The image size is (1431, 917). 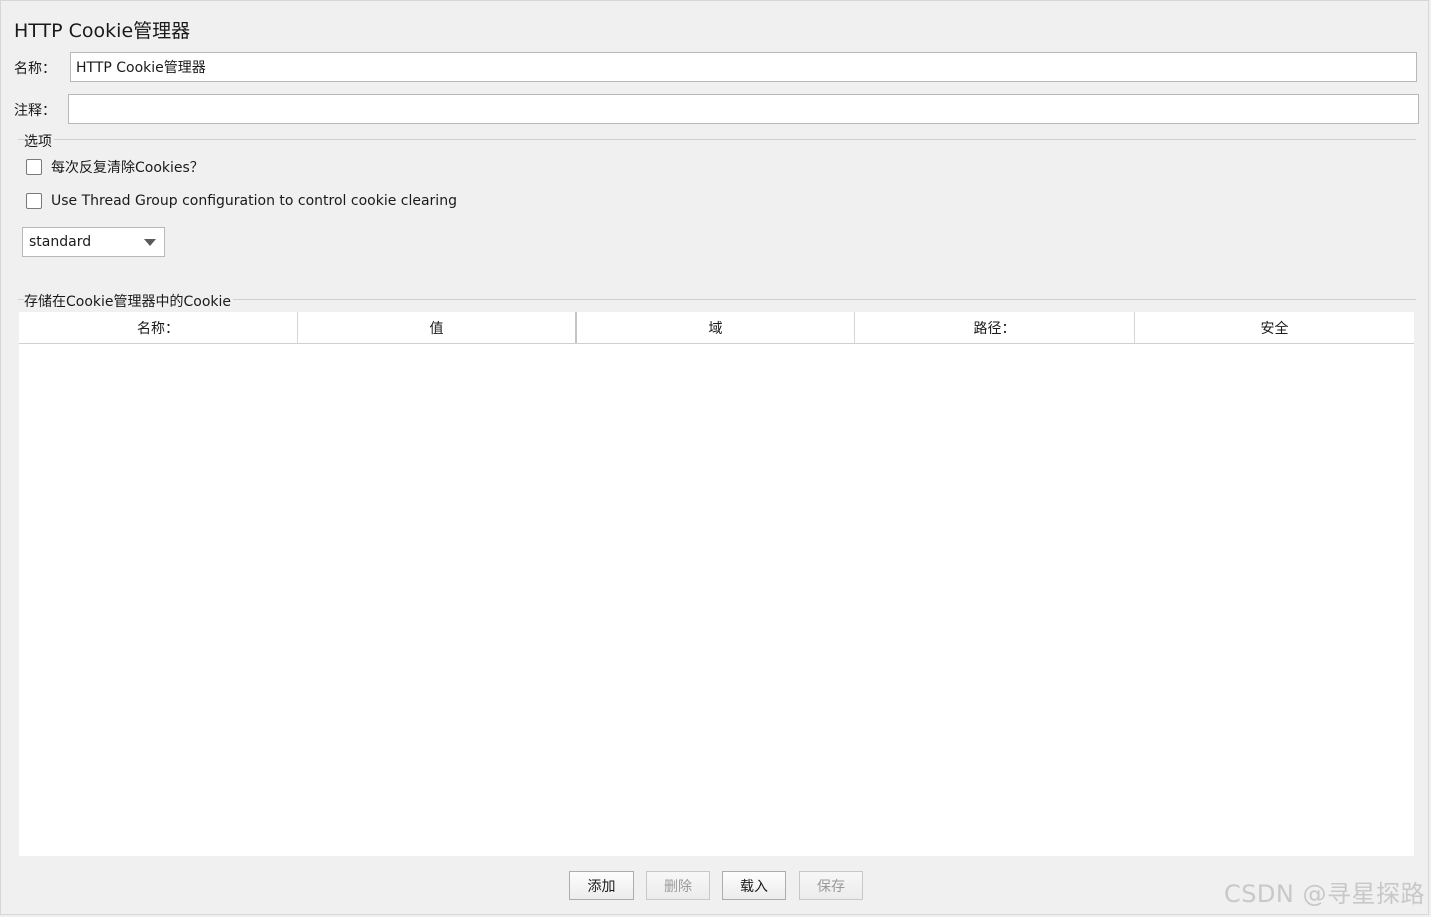 What do you see at coordinates (1274, 327) in the screenshot?
I see `column-header-secure: 安全` at bounding box center [1274, 327].